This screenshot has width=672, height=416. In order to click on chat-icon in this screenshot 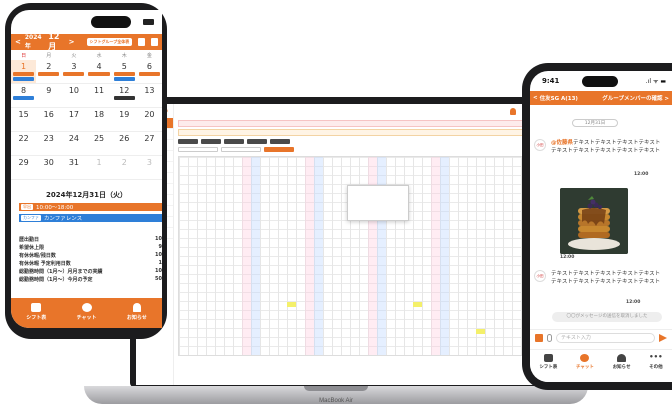, I will do `click(86, 307)`.